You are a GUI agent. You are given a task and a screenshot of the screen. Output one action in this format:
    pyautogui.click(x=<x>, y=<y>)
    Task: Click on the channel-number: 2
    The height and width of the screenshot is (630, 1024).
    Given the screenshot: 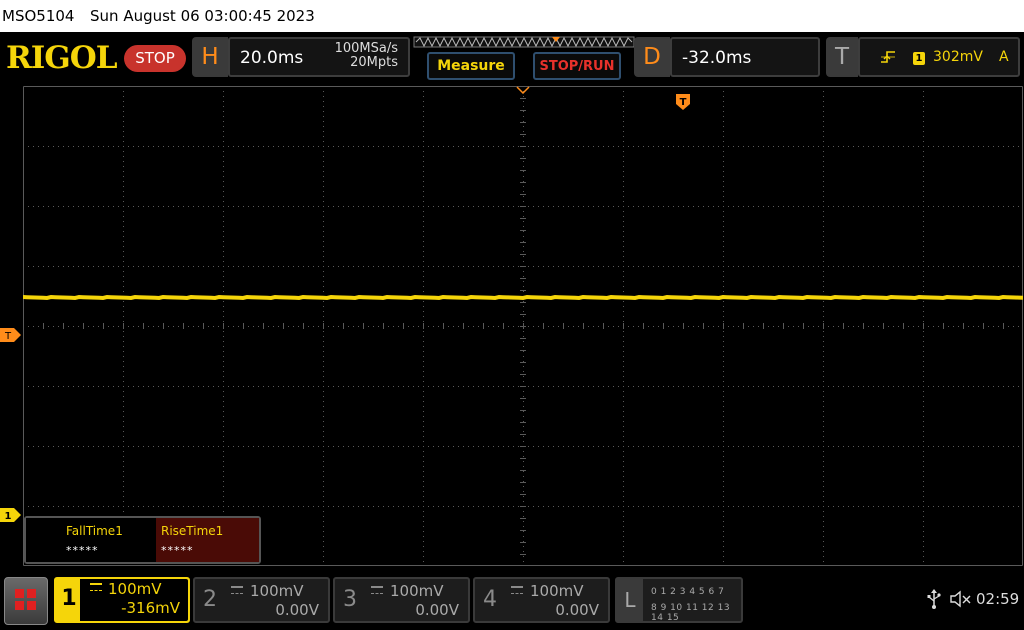 What is the action you would take?
    pyautogui.click(x=210, y=599)
    